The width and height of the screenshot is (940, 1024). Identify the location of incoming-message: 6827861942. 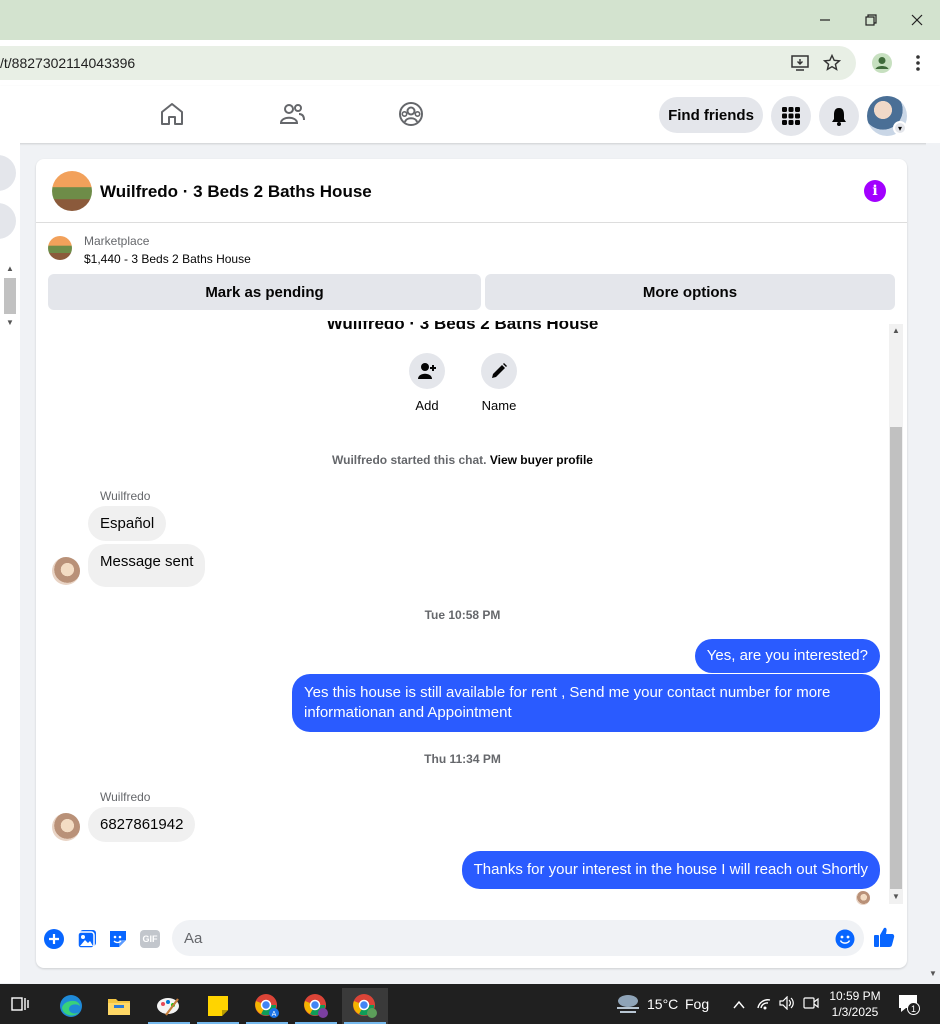
(142, 824).